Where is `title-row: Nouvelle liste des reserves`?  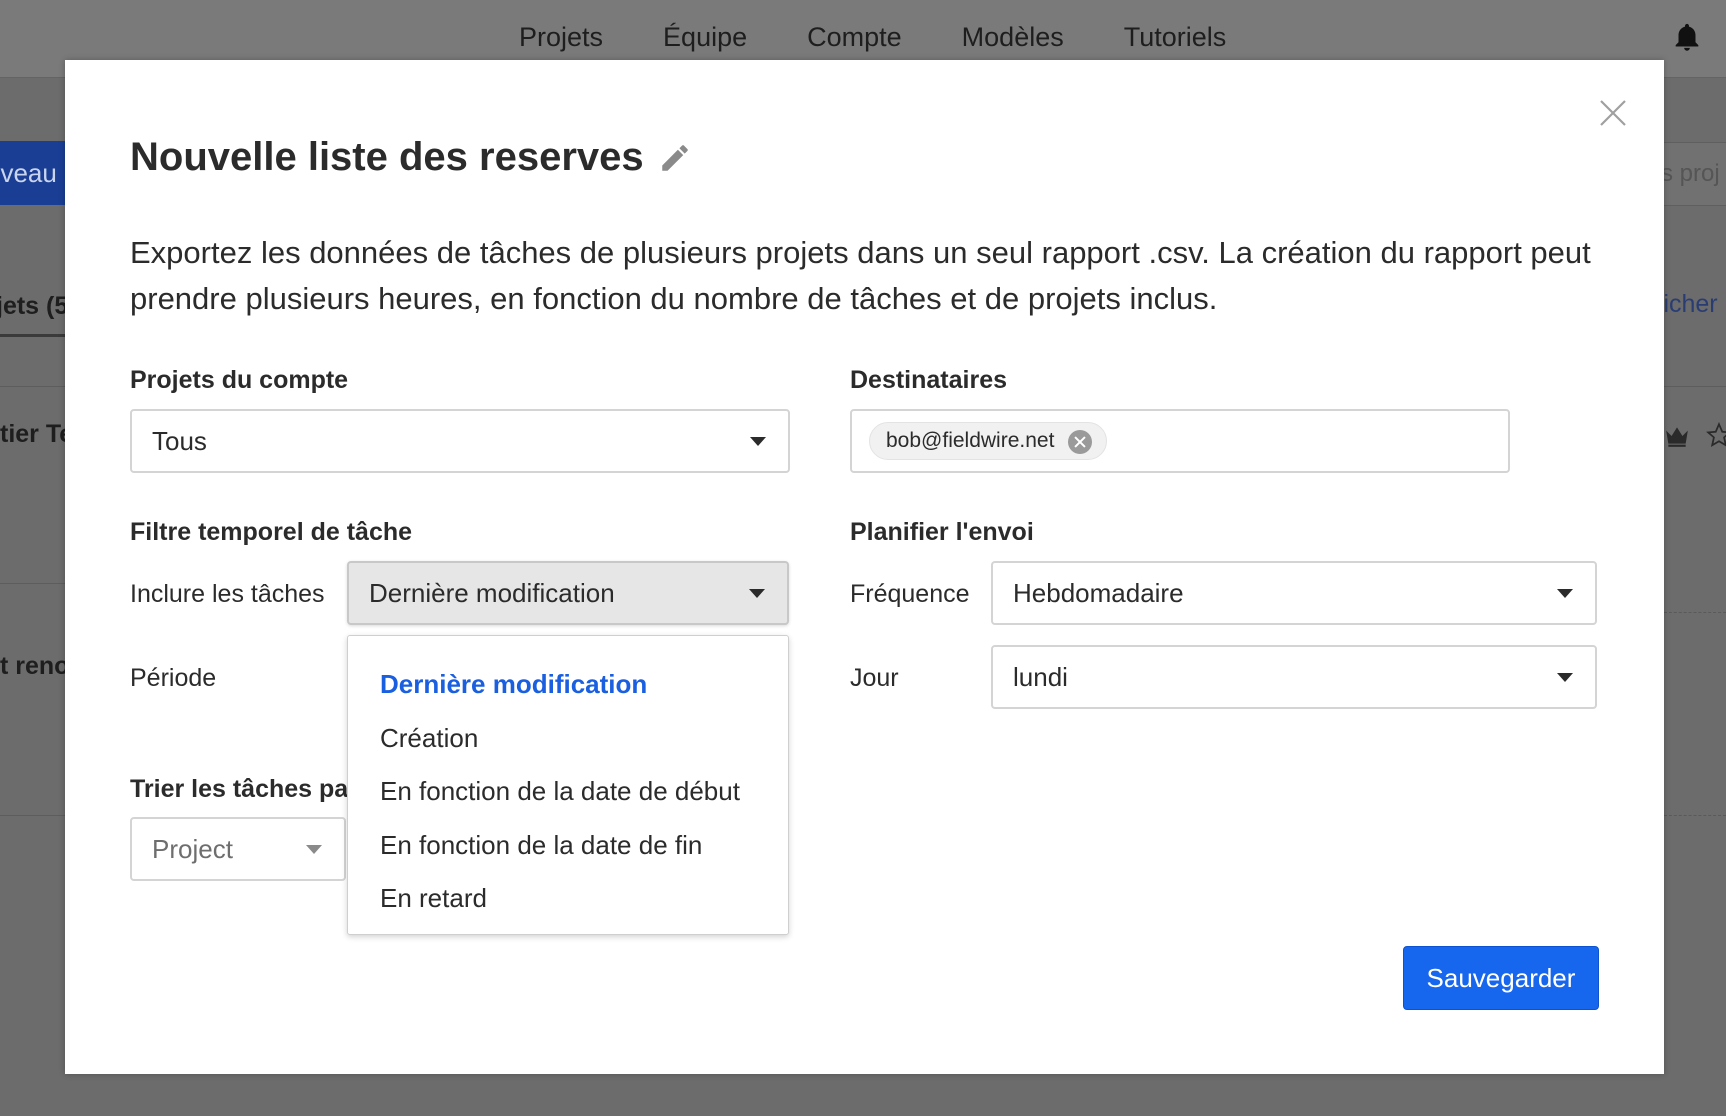 title-row: Nouvelle liste des reserves is located at coordinates (411, 157).